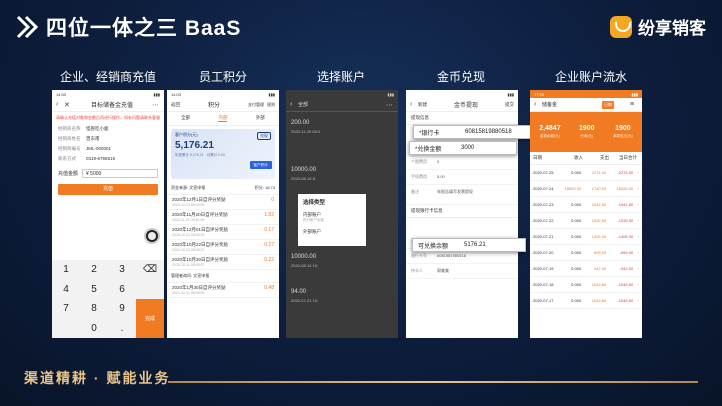 The image size is (722, 406). Describe the element at coordinates (586, 237) in the screenshot. I see `table-row: 2020-07-21 0.000 1405.30 -1405.30 ›` at that location.